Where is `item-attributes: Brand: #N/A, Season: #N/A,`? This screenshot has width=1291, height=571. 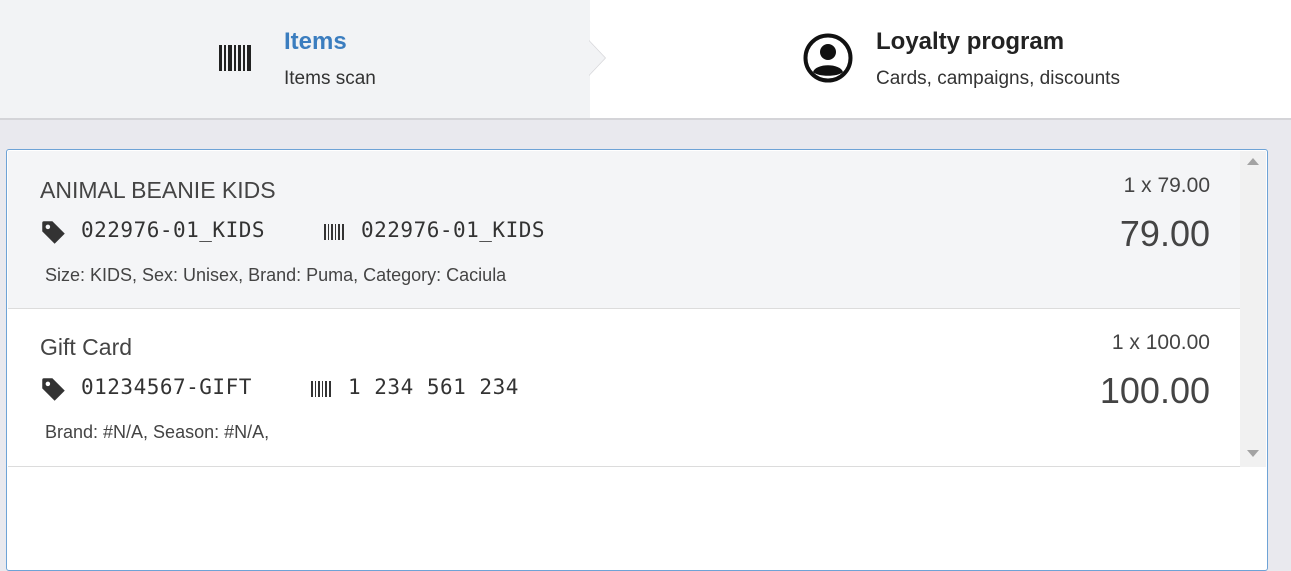
item-attributes: Brand: #N/A, Season: #N/A, is located at coordinates (157, 432).